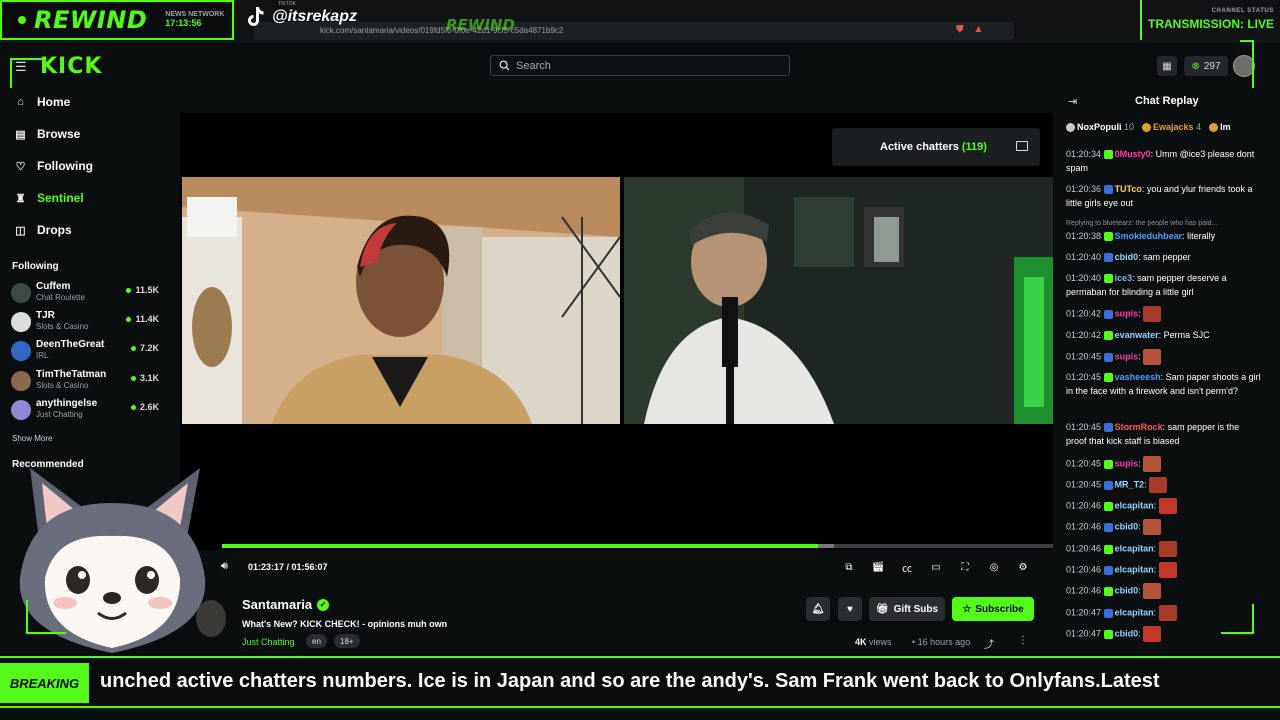  Describe the element at coordinates (1023, 567) in the screenshot. I see `settings-gear-icon: ⚙` at that location.